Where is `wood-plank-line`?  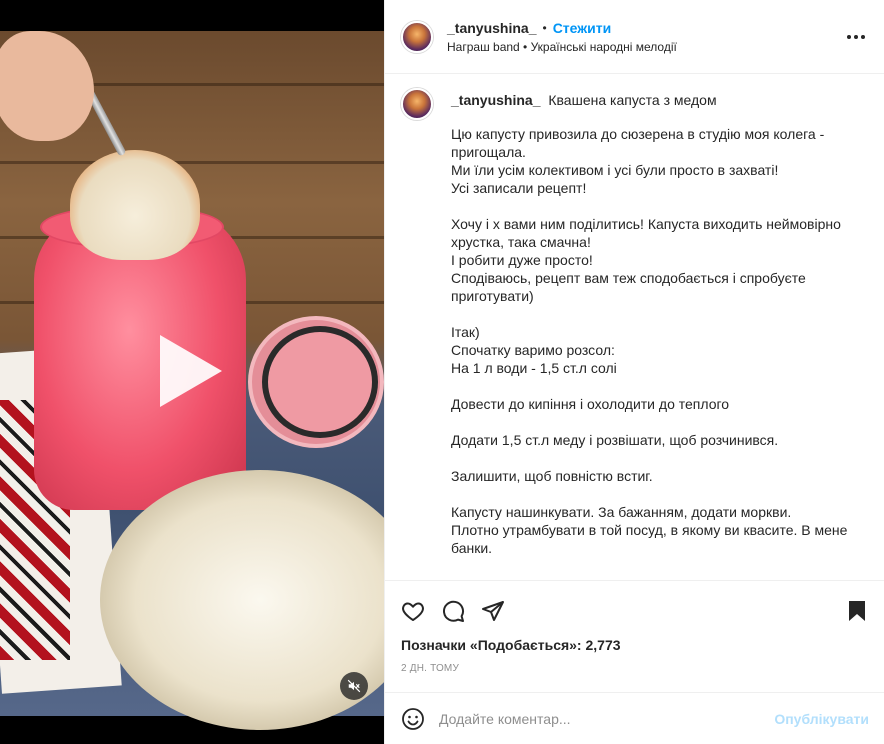
wood-plank-line is located at coordinates (192, 162).